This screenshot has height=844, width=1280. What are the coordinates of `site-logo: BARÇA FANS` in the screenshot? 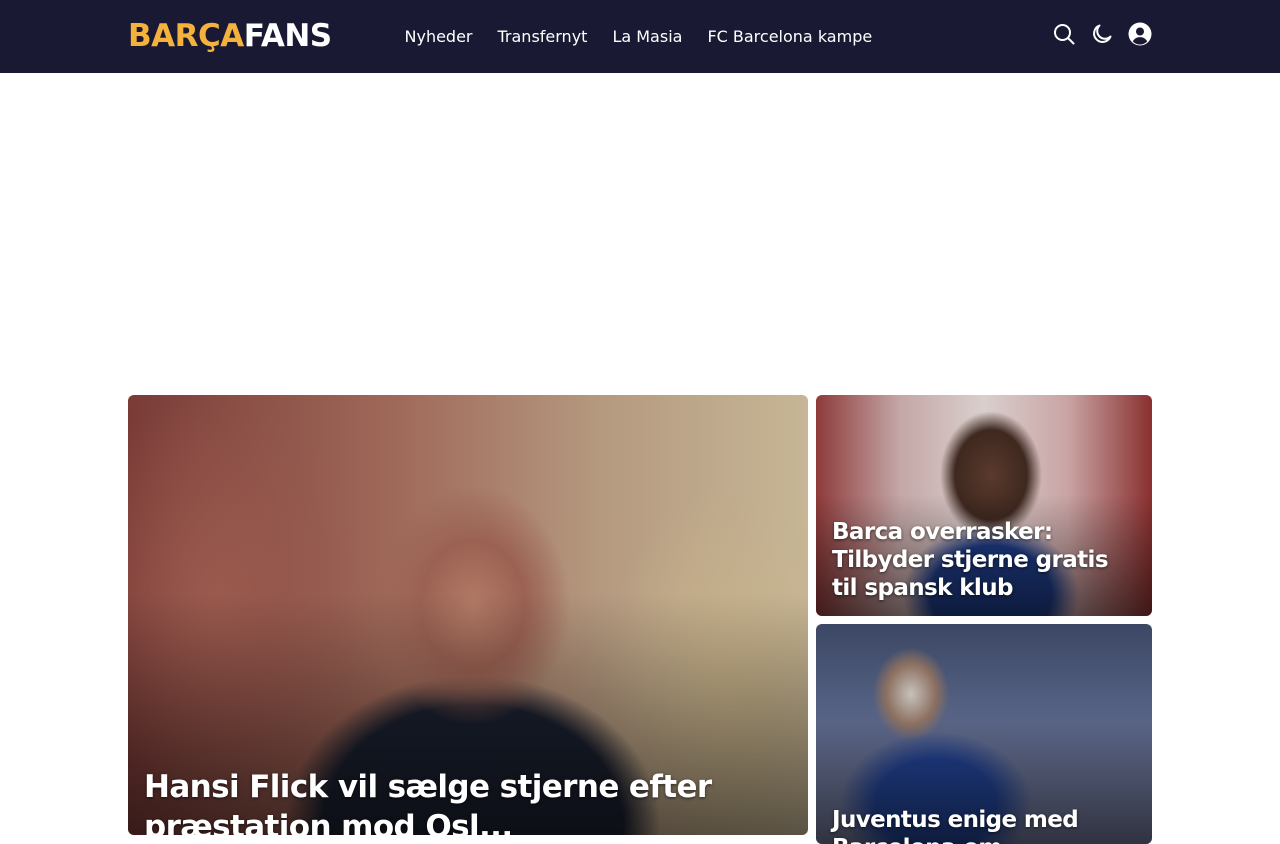 It's located at (230, 38).